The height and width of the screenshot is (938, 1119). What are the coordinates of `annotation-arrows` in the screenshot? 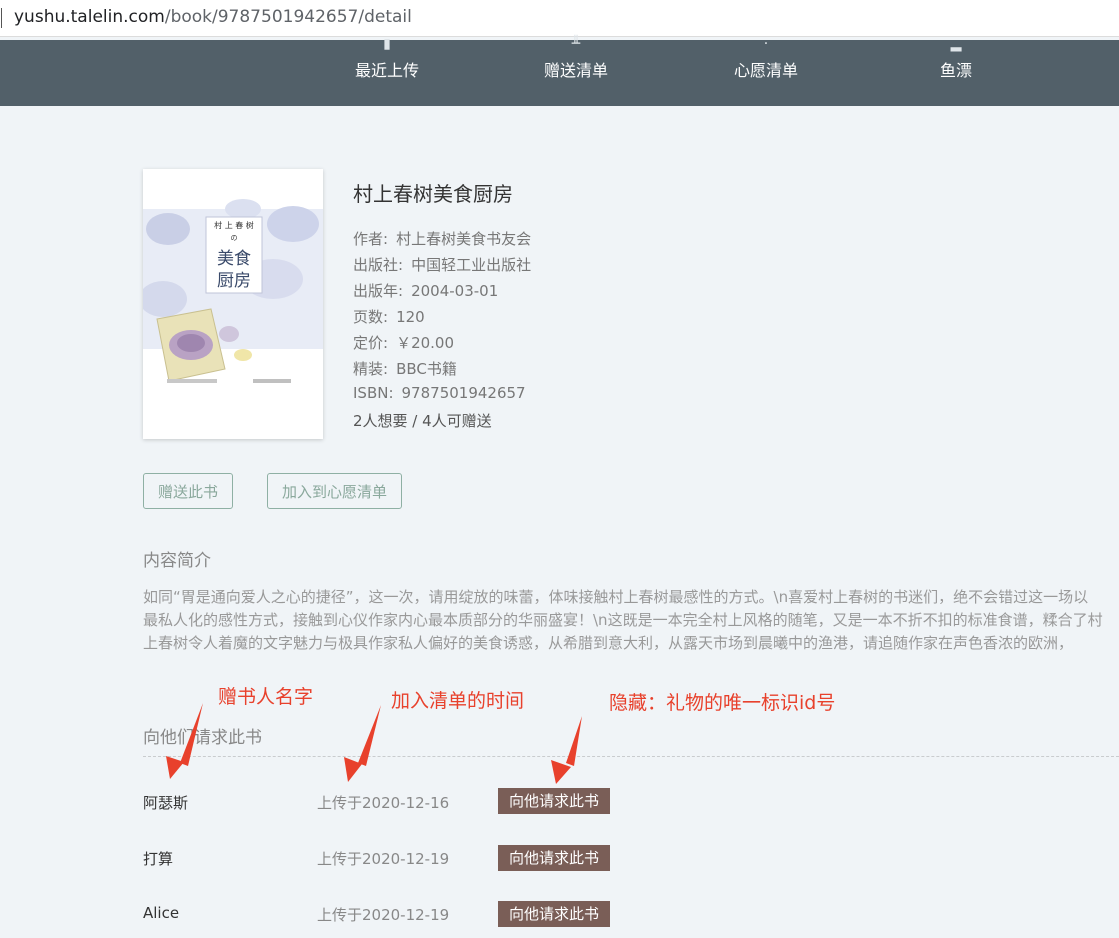 It's located at (374, 743).